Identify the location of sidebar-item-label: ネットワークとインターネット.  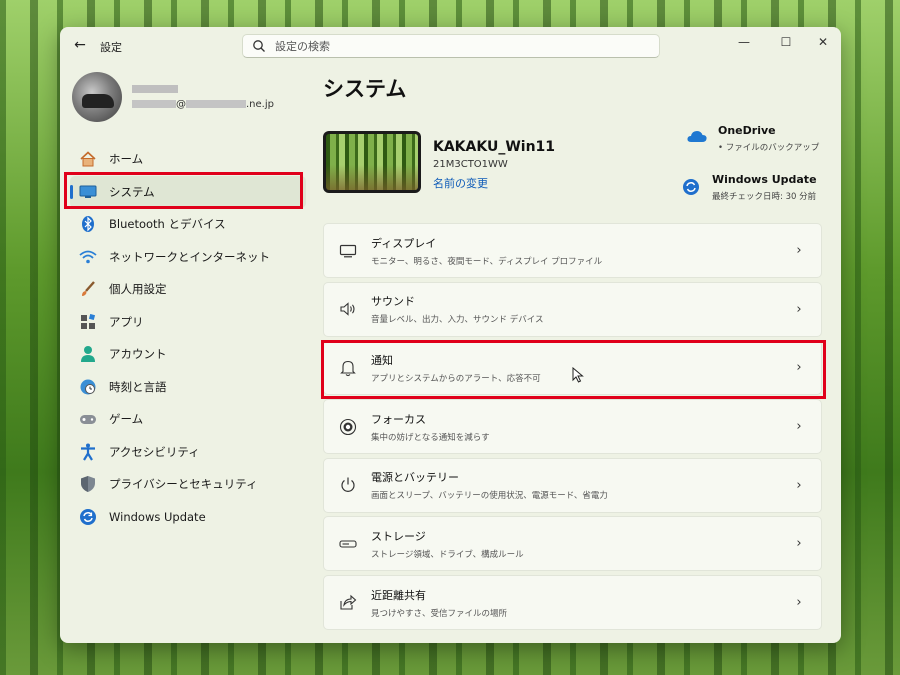
(189, 256).